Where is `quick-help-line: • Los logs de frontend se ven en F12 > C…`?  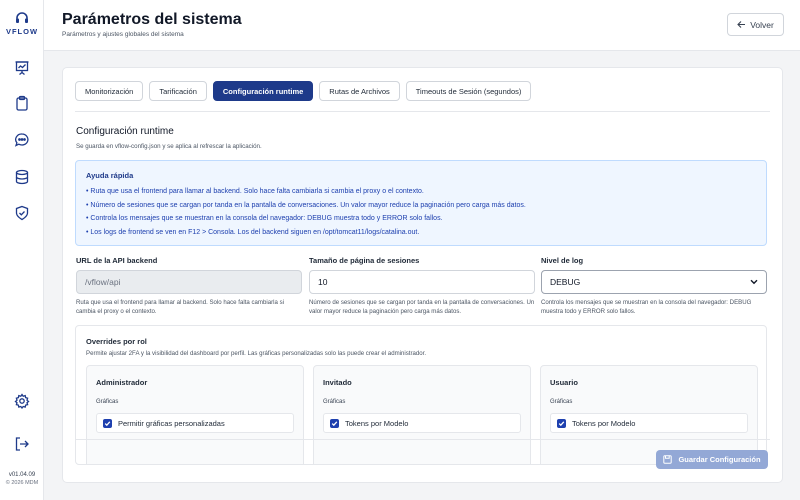
quick-help-line: • Los logs de frontend se ven en F12 > C… is located at coordinates (253, 232).